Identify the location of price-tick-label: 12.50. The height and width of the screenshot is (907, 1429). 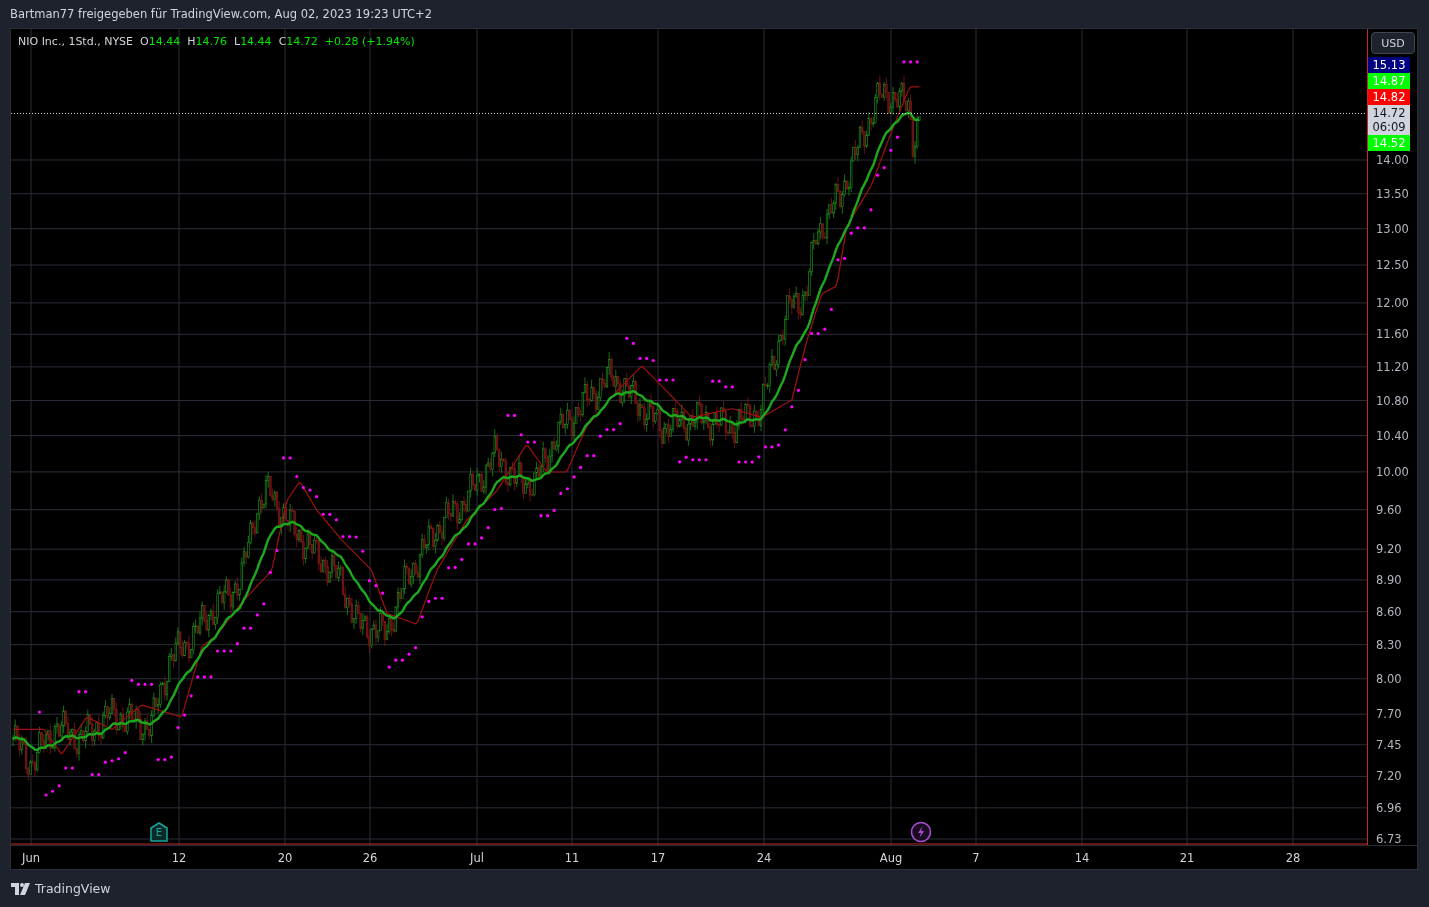
(1392, 265).